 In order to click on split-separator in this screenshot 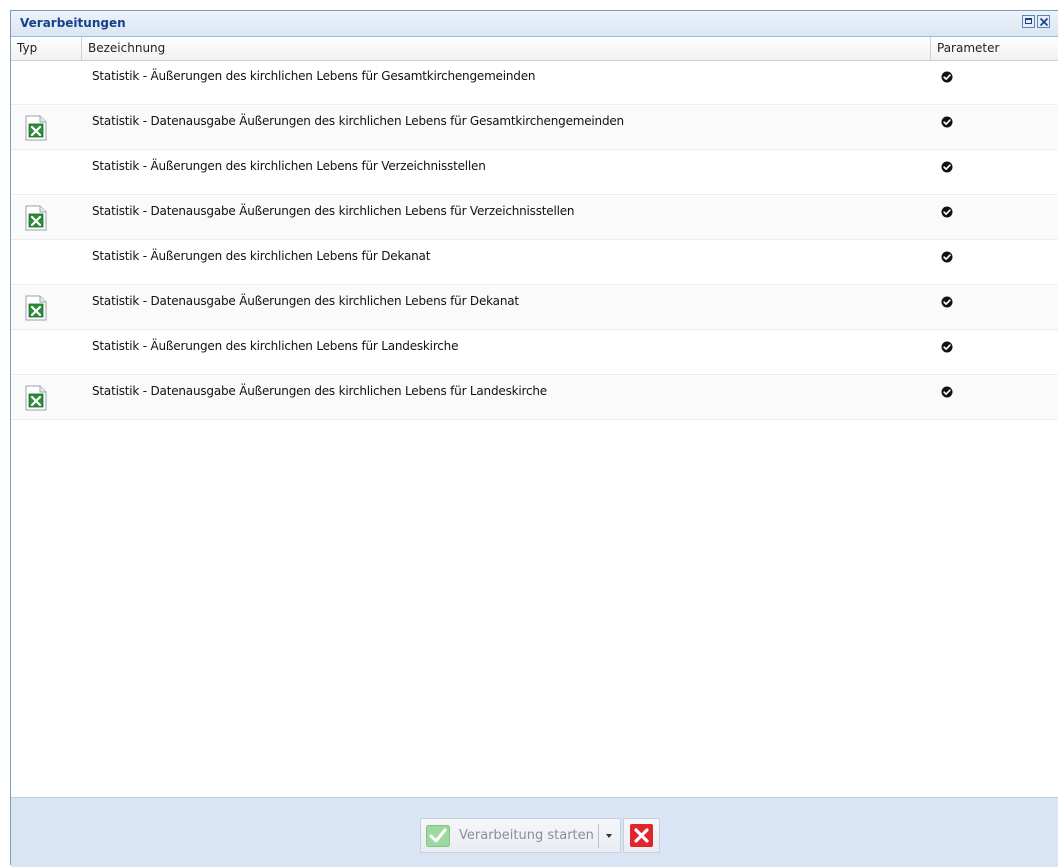, I will do `click(598, 836)`.